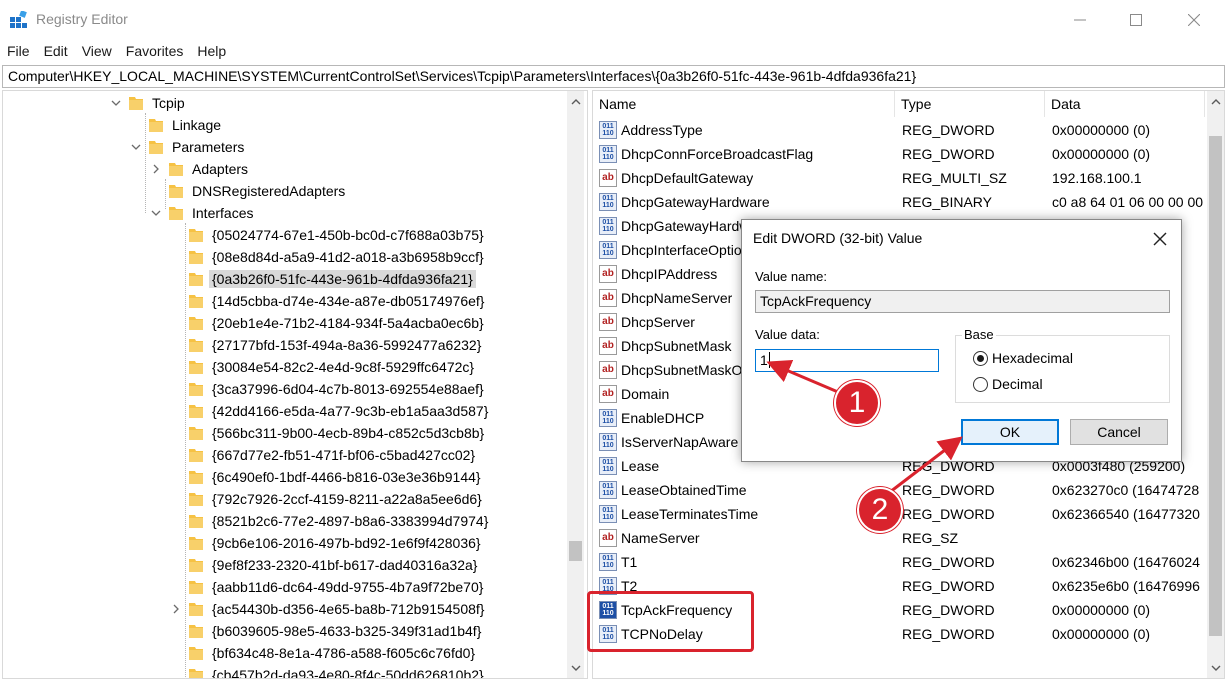  I want to click on tree-item-interface-guid: {3ca37996-6d04-4c7b-8013-692554e88aef}, so click(338, 389).